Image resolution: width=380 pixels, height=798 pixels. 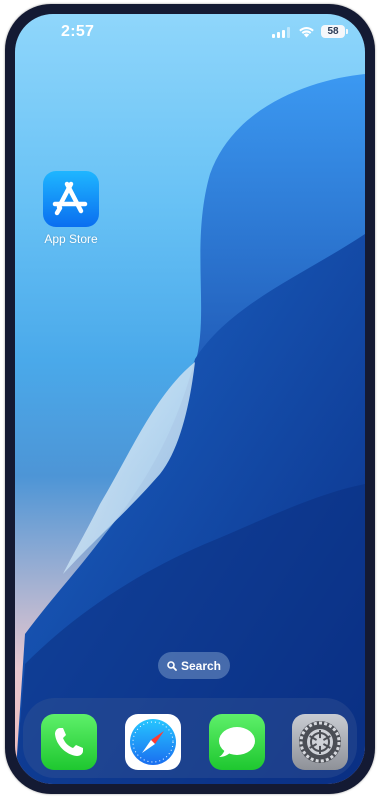 I want to click on search-label: Search, so click(x=201, y=665).